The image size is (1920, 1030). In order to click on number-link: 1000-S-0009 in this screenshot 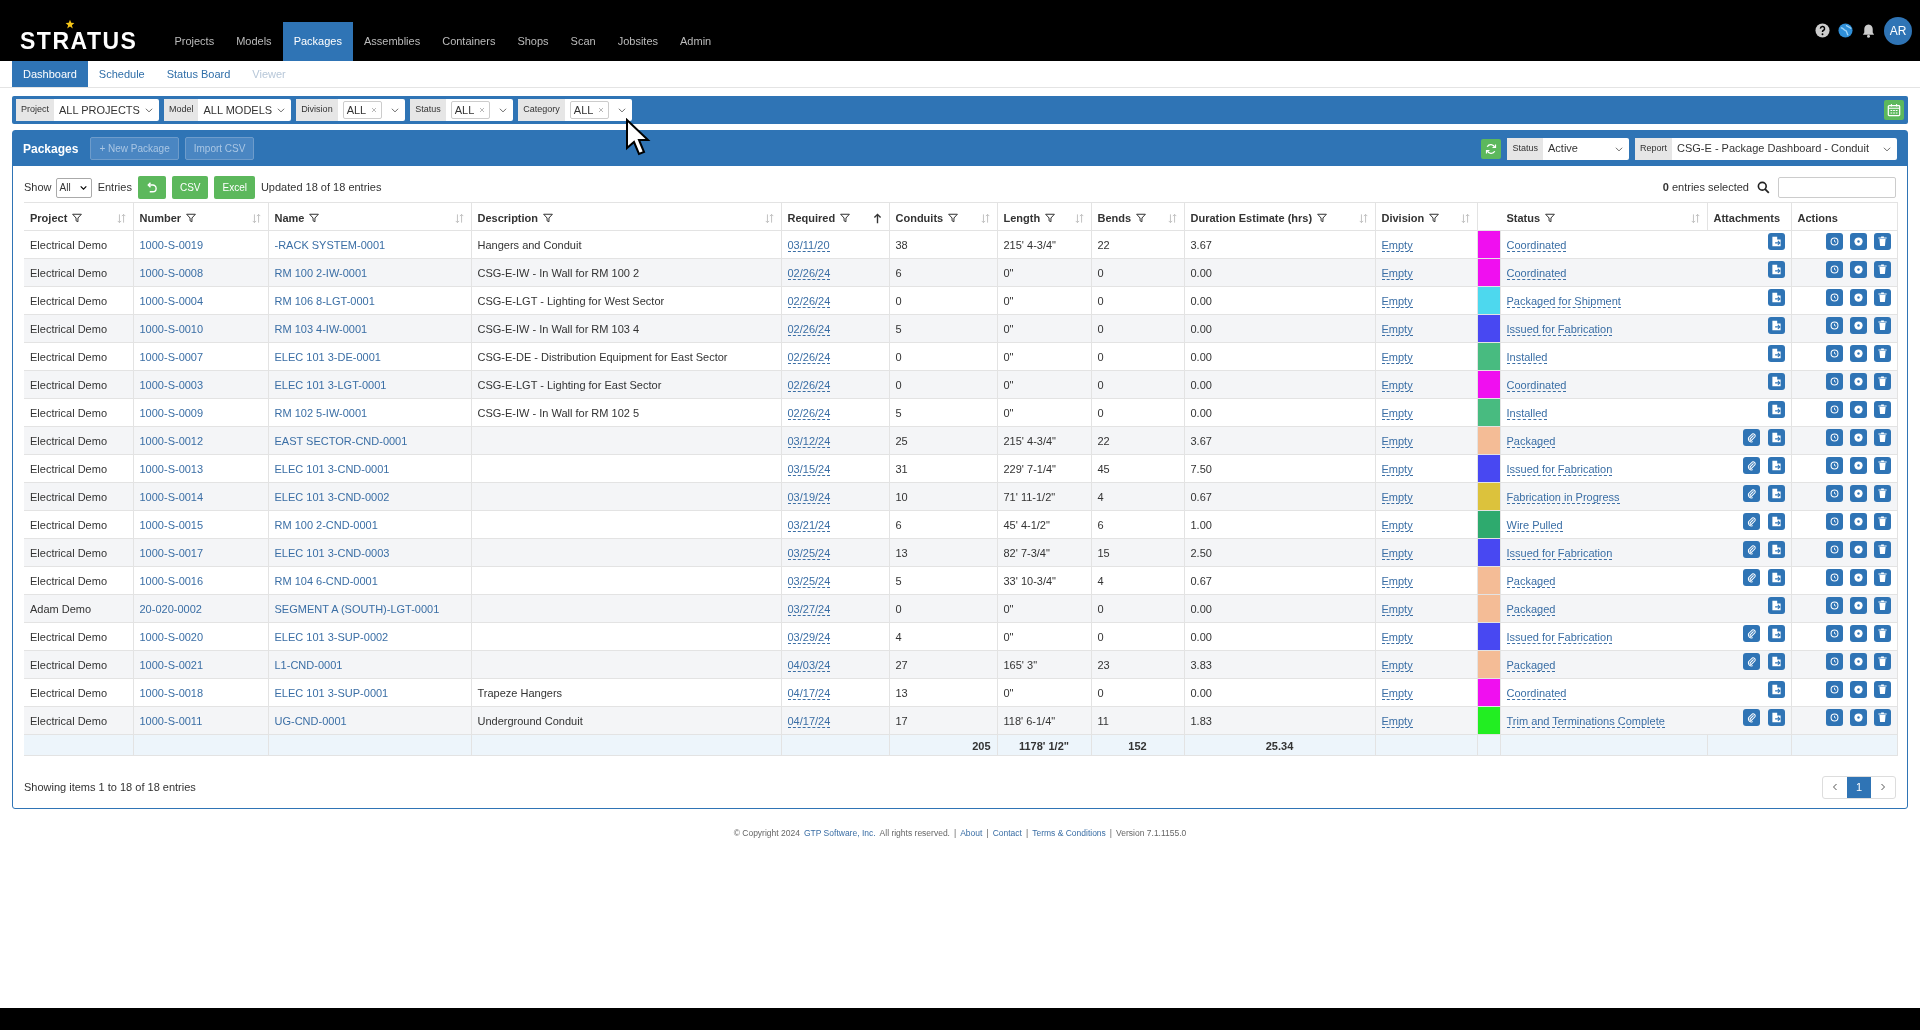, I will do `click(171, 413)`.